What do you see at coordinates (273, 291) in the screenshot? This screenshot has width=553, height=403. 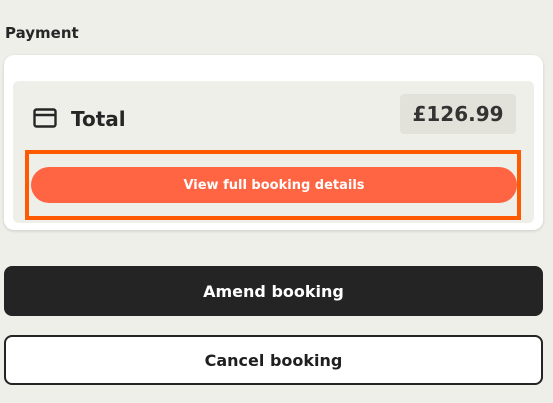 I see `amend-booking-button: Amend booking` at bounding box center [273, 291].